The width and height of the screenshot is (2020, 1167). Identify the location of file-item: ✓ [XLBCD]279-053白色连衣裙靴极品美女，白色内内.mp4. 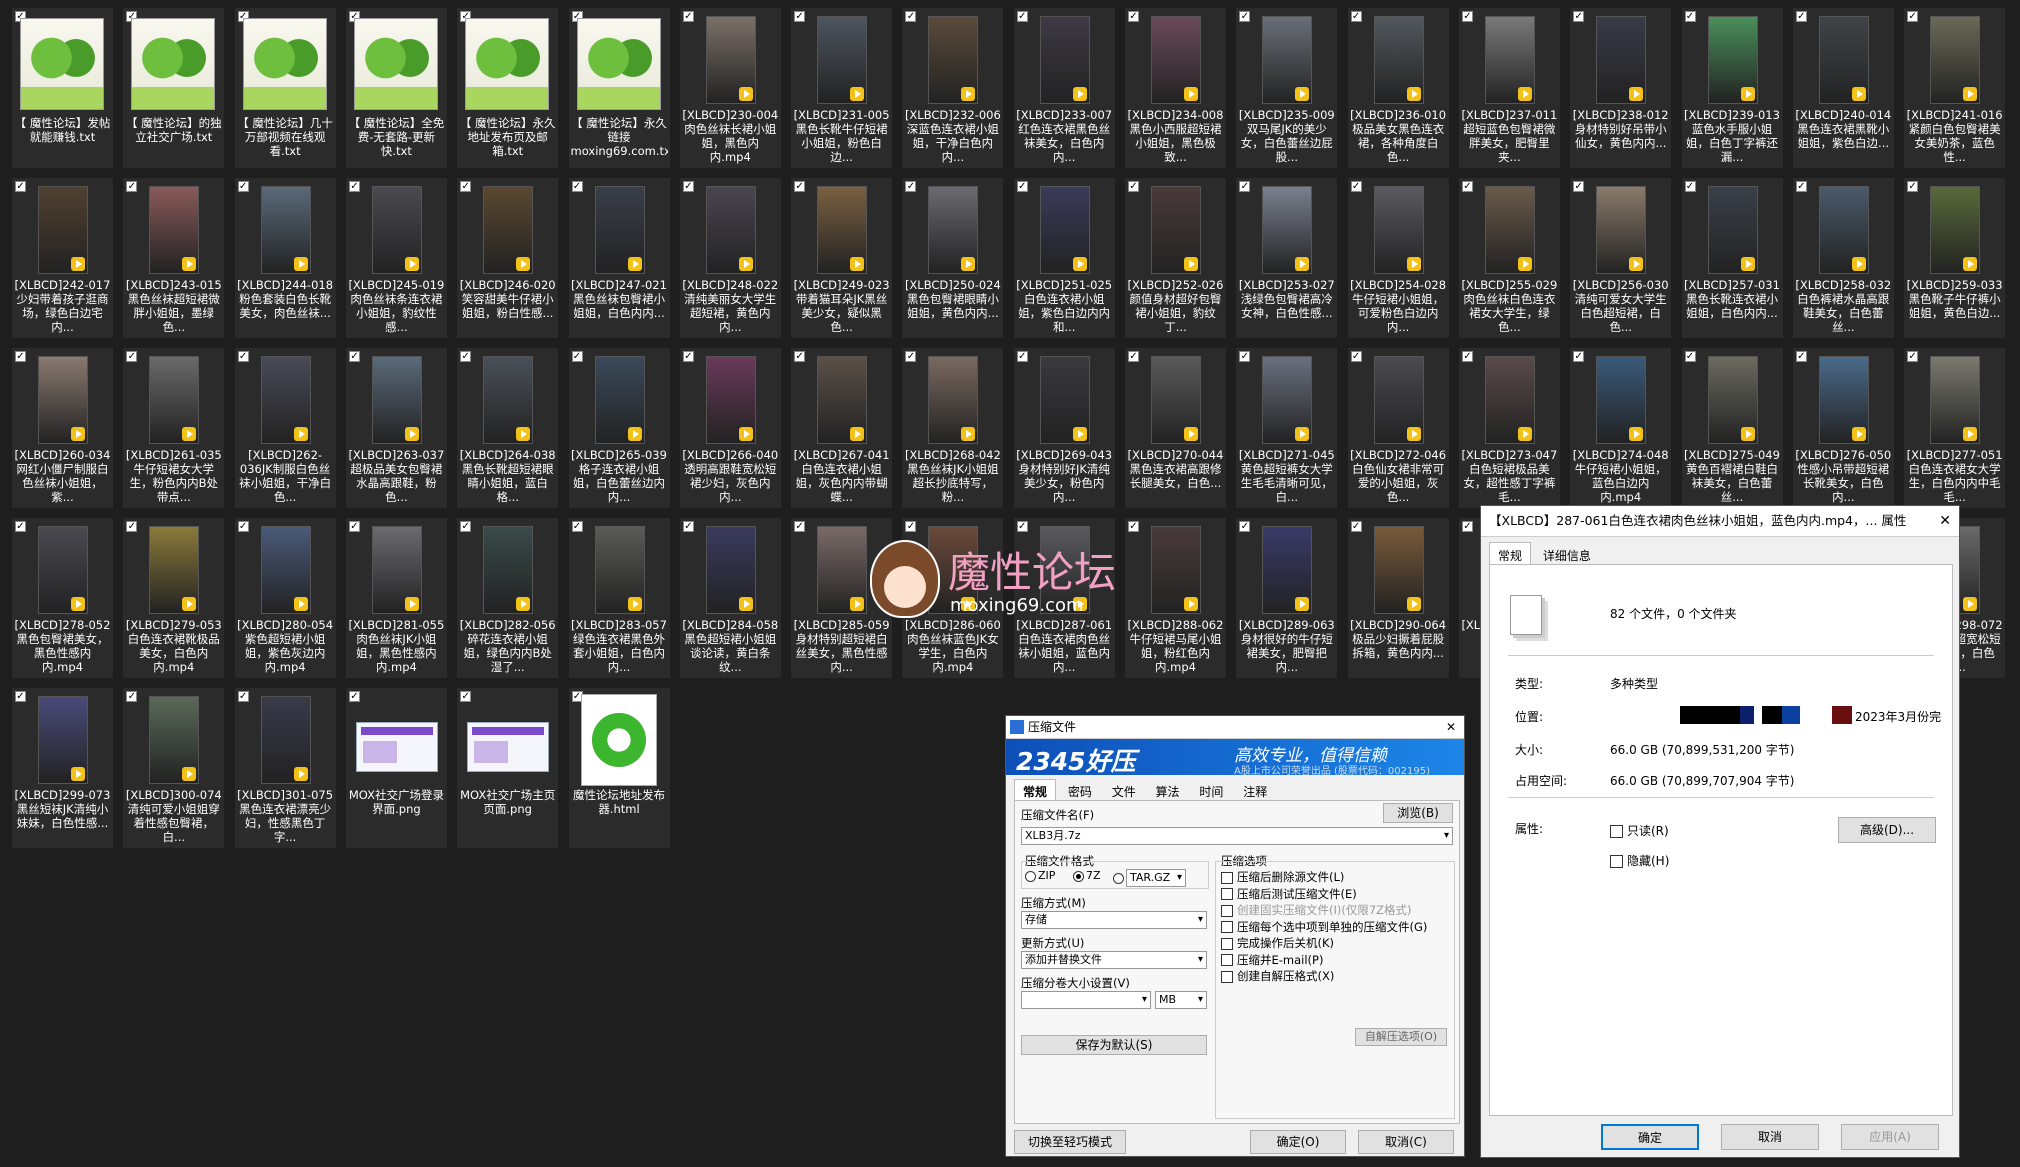
(174, 598).